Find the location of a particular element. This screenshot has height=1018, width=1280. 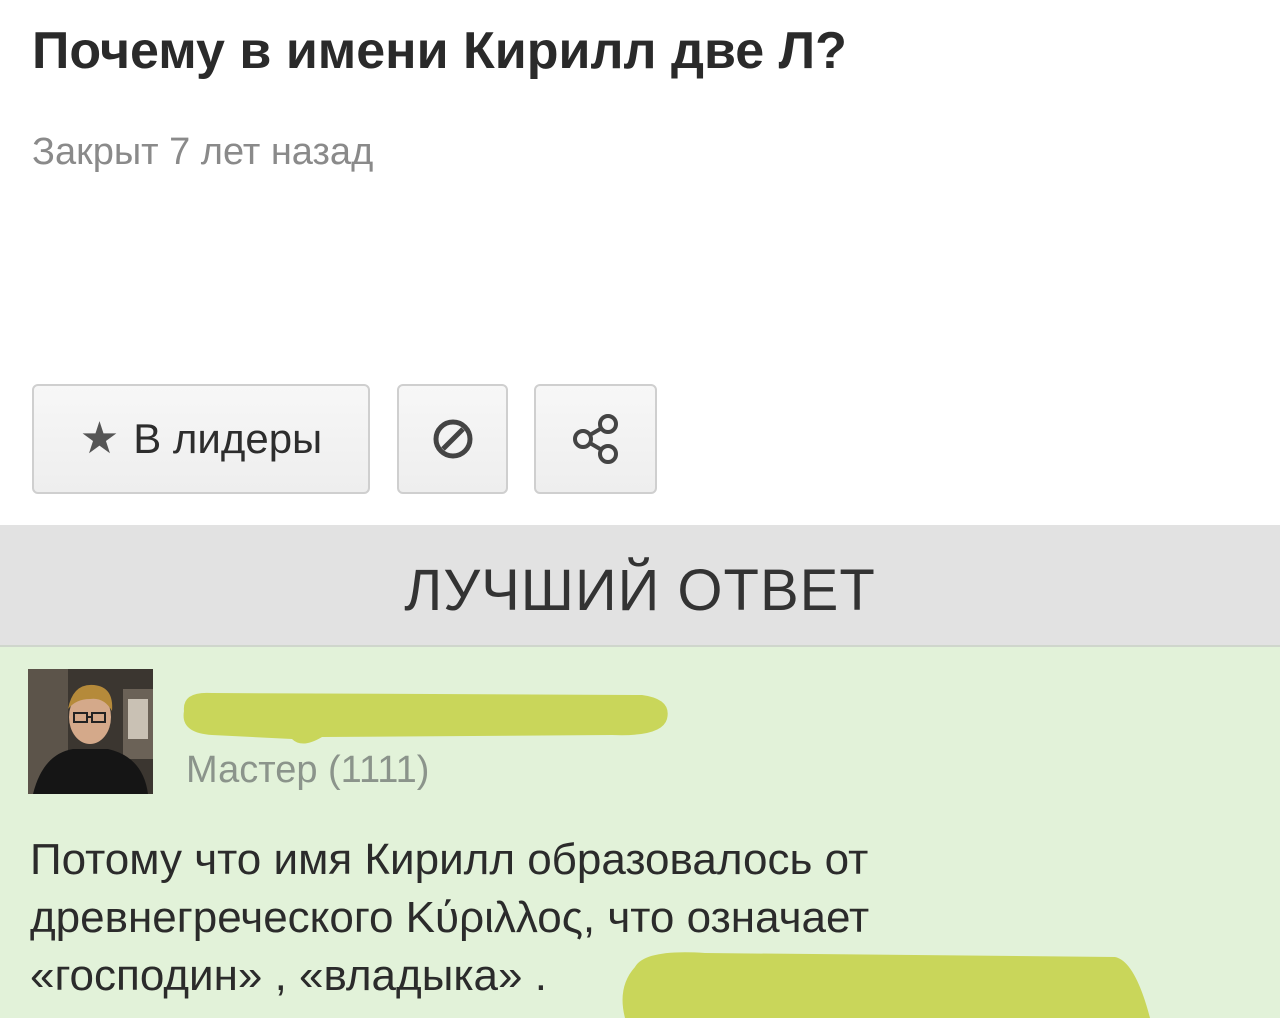

avatar-photo is located at coordinates (90, 731).